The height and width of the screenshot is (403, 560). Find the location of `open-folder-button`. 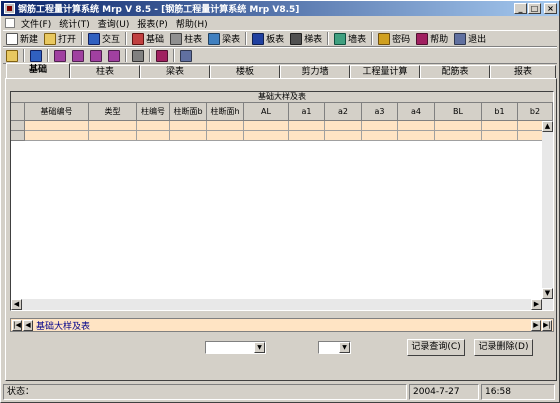

open-folder-button is located at coordinates (12, 55).